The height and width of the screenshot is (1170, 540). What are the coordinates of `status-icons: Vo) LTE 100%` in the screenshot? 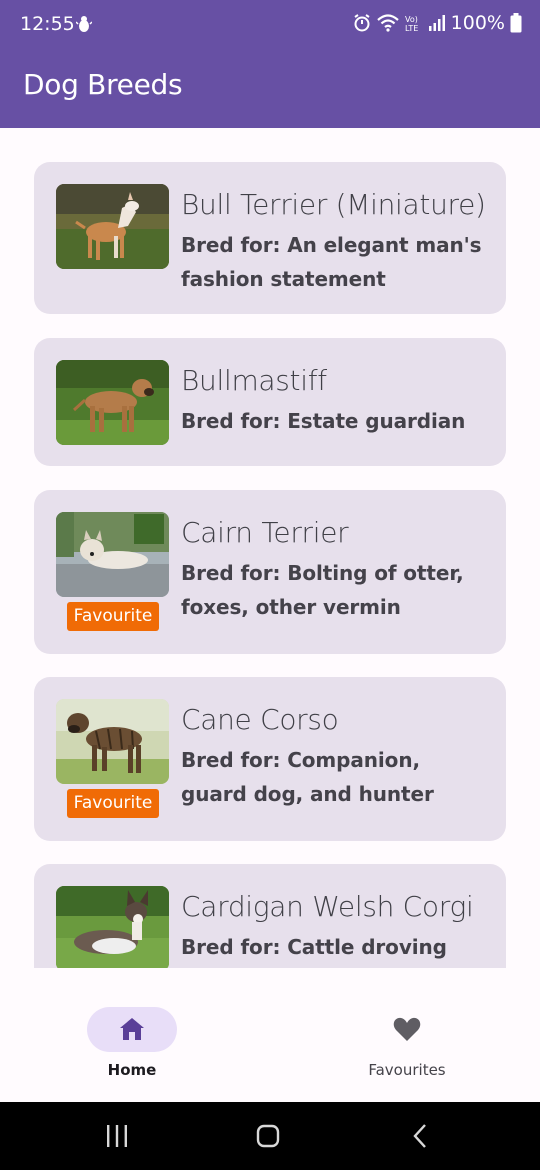 It's located at (437, 23).